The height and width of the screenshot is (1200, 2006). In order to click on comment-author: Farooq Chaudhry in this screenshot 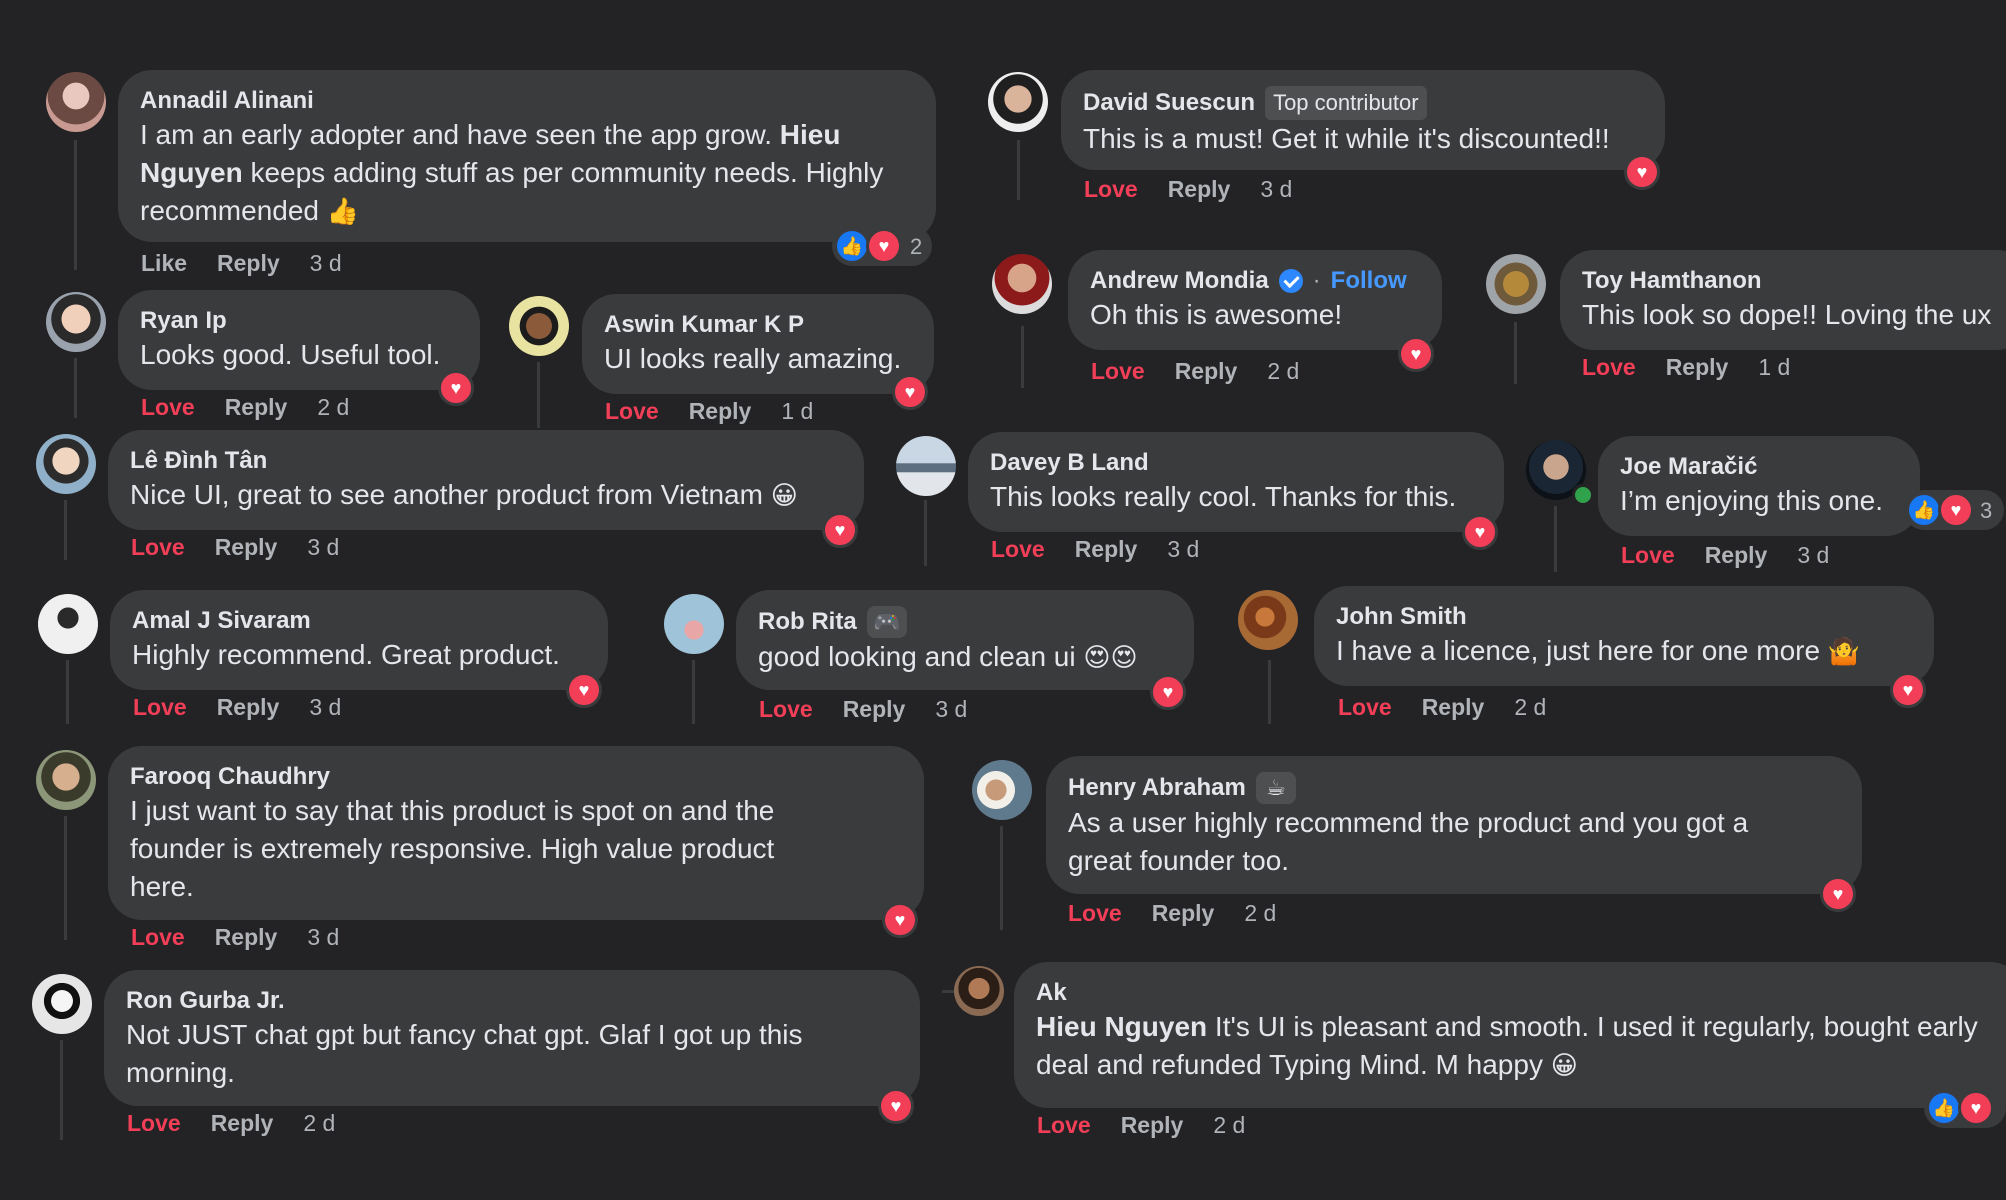, I will do `click(516, 777)`.